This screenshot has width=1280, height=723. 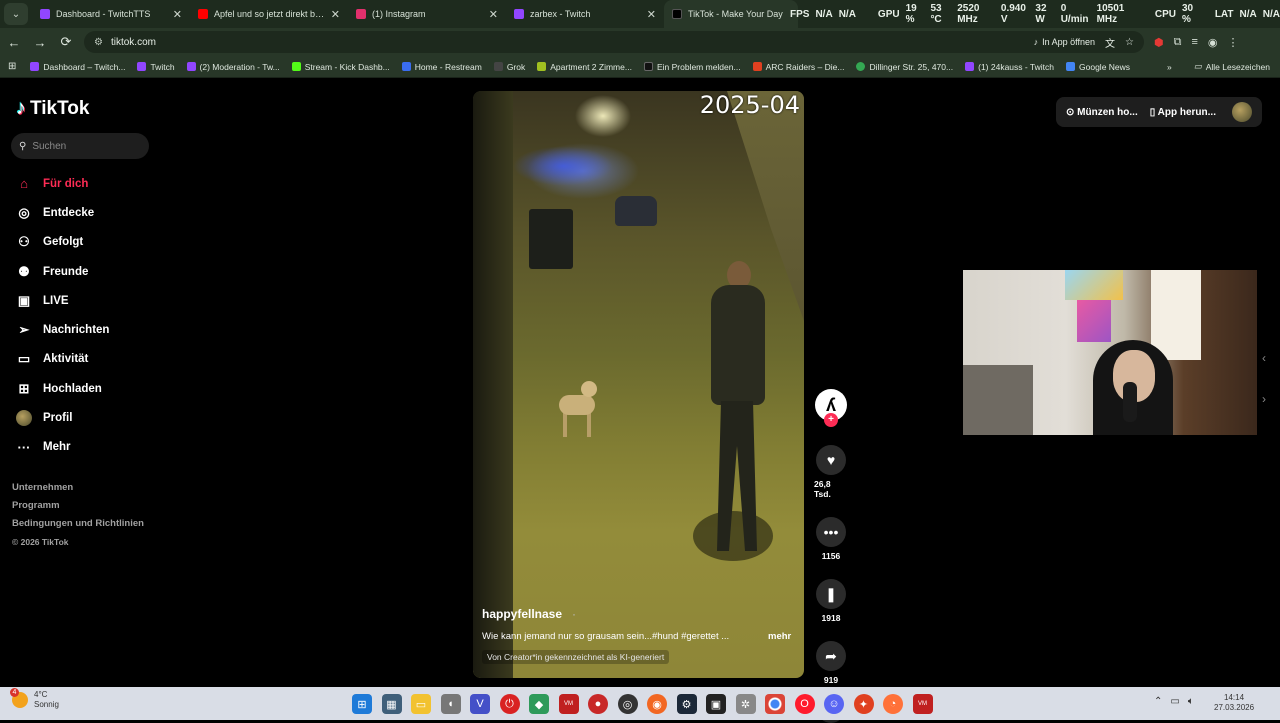 I want to click on obs-icon: ◎, so click(x=627, y=704).